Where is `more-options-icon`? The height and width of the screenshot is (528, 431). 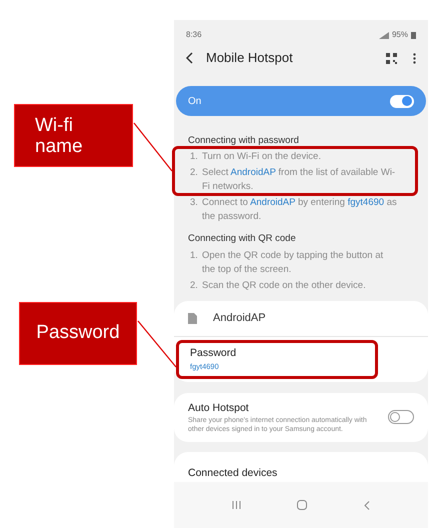 more-options-icon is located at coordinates (414, 58).